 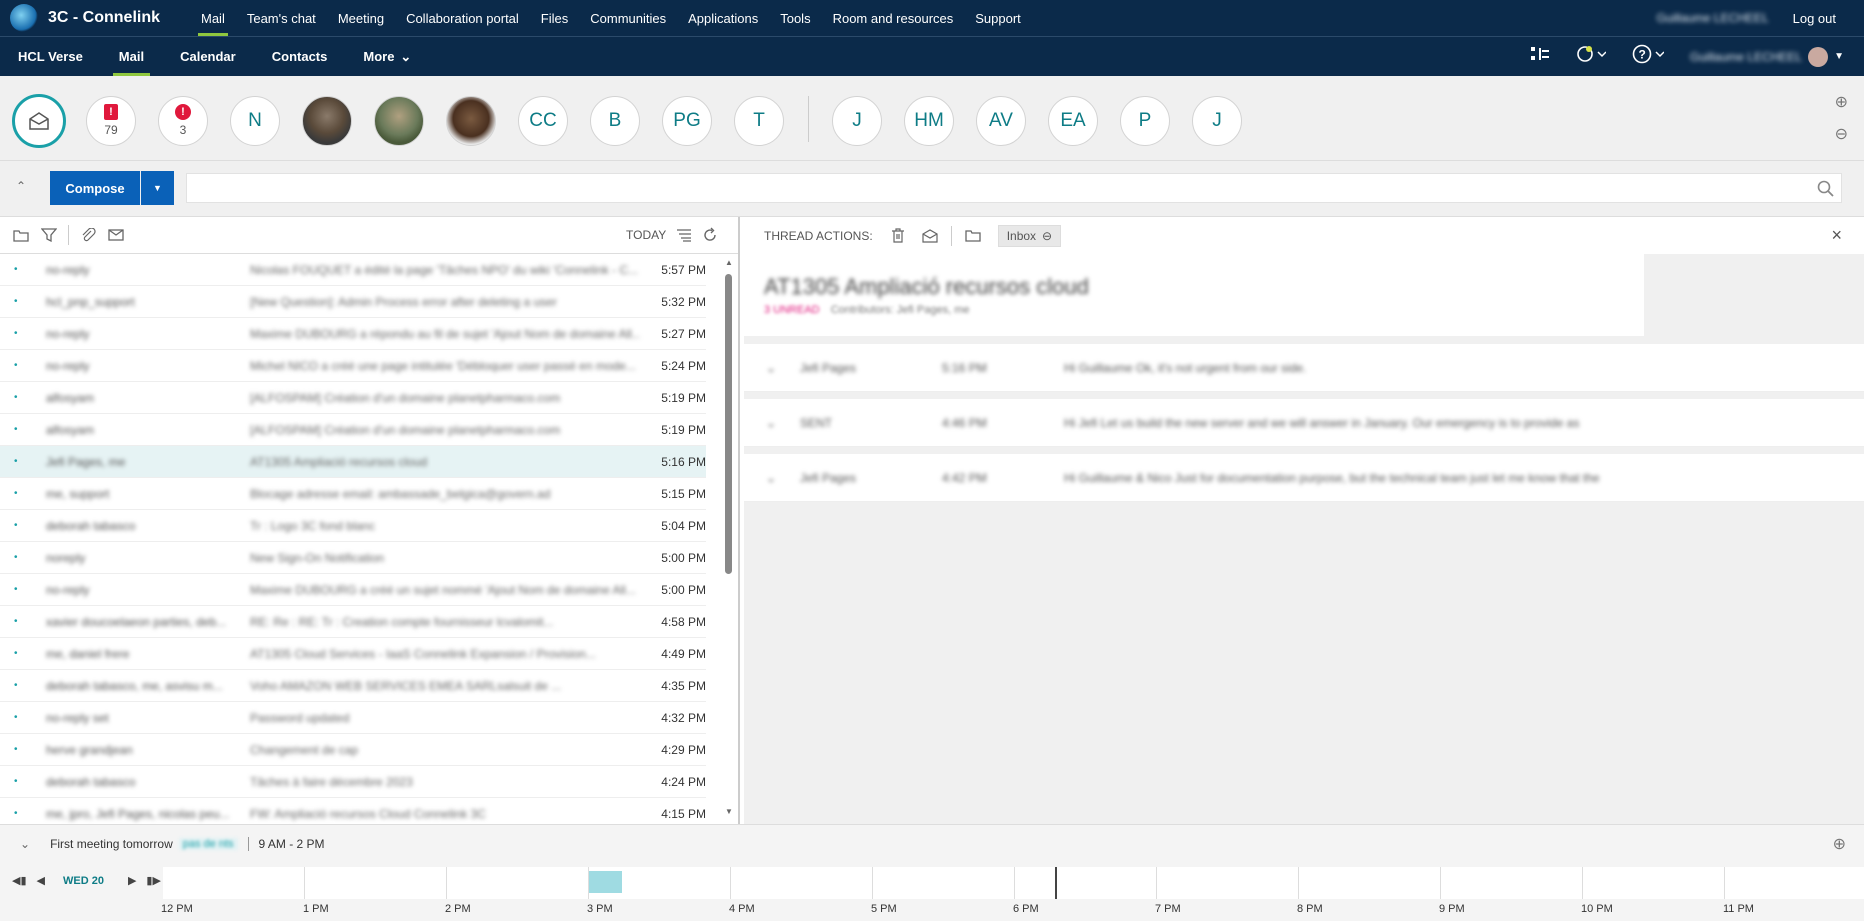 What do you see at coordinates (361, 18) in the screenshot?
I see `topnav-meeting: Meeting` at bounding box center [361, 18].